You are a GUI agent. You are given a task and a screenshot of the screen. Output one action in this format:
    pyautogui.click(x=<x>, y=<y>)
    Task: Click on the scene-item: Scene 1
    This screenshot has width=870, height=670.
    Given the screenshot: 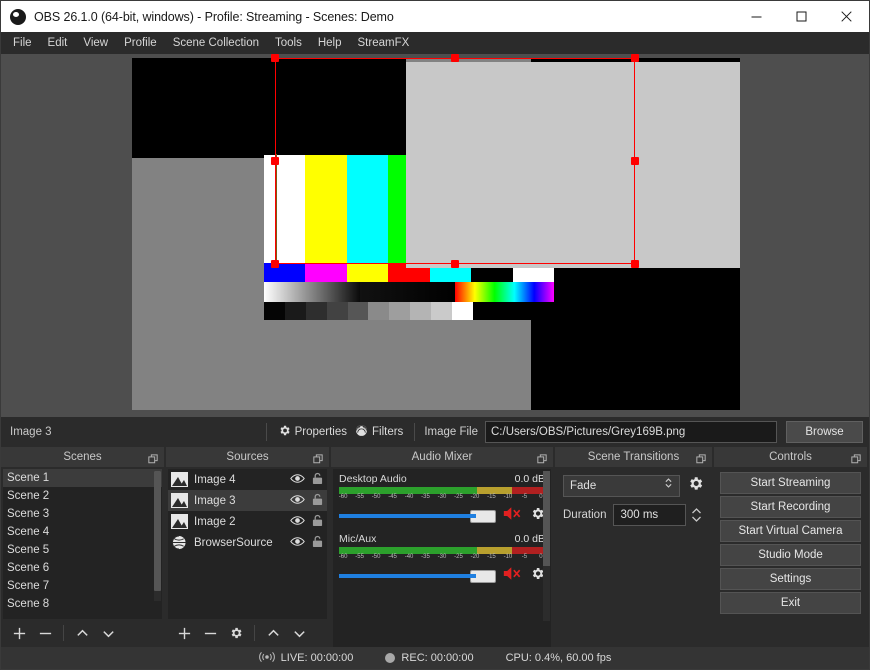 What is the action you would take?
    pyautogui.click(x=82, y=478)
    